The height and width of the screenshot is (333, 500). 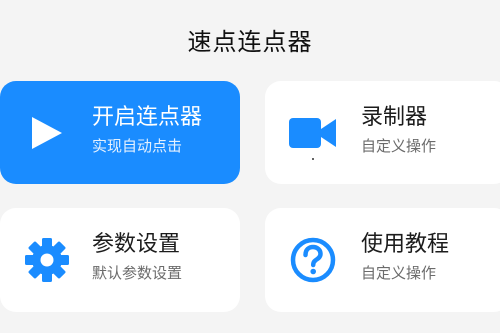 I want to click on play-icon, so click(x=47, y=132).